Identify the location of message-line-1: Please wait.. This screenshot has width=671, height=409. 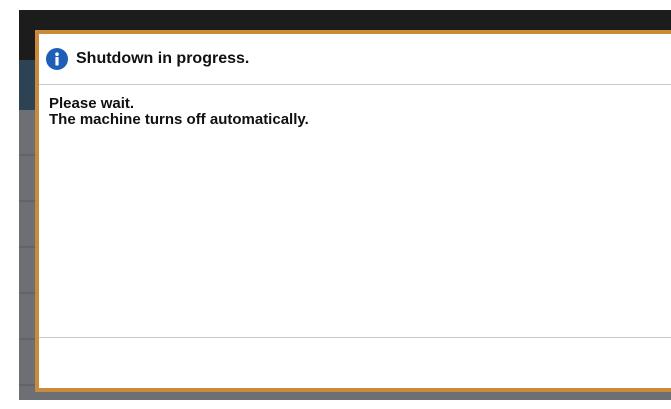
(92, 103).